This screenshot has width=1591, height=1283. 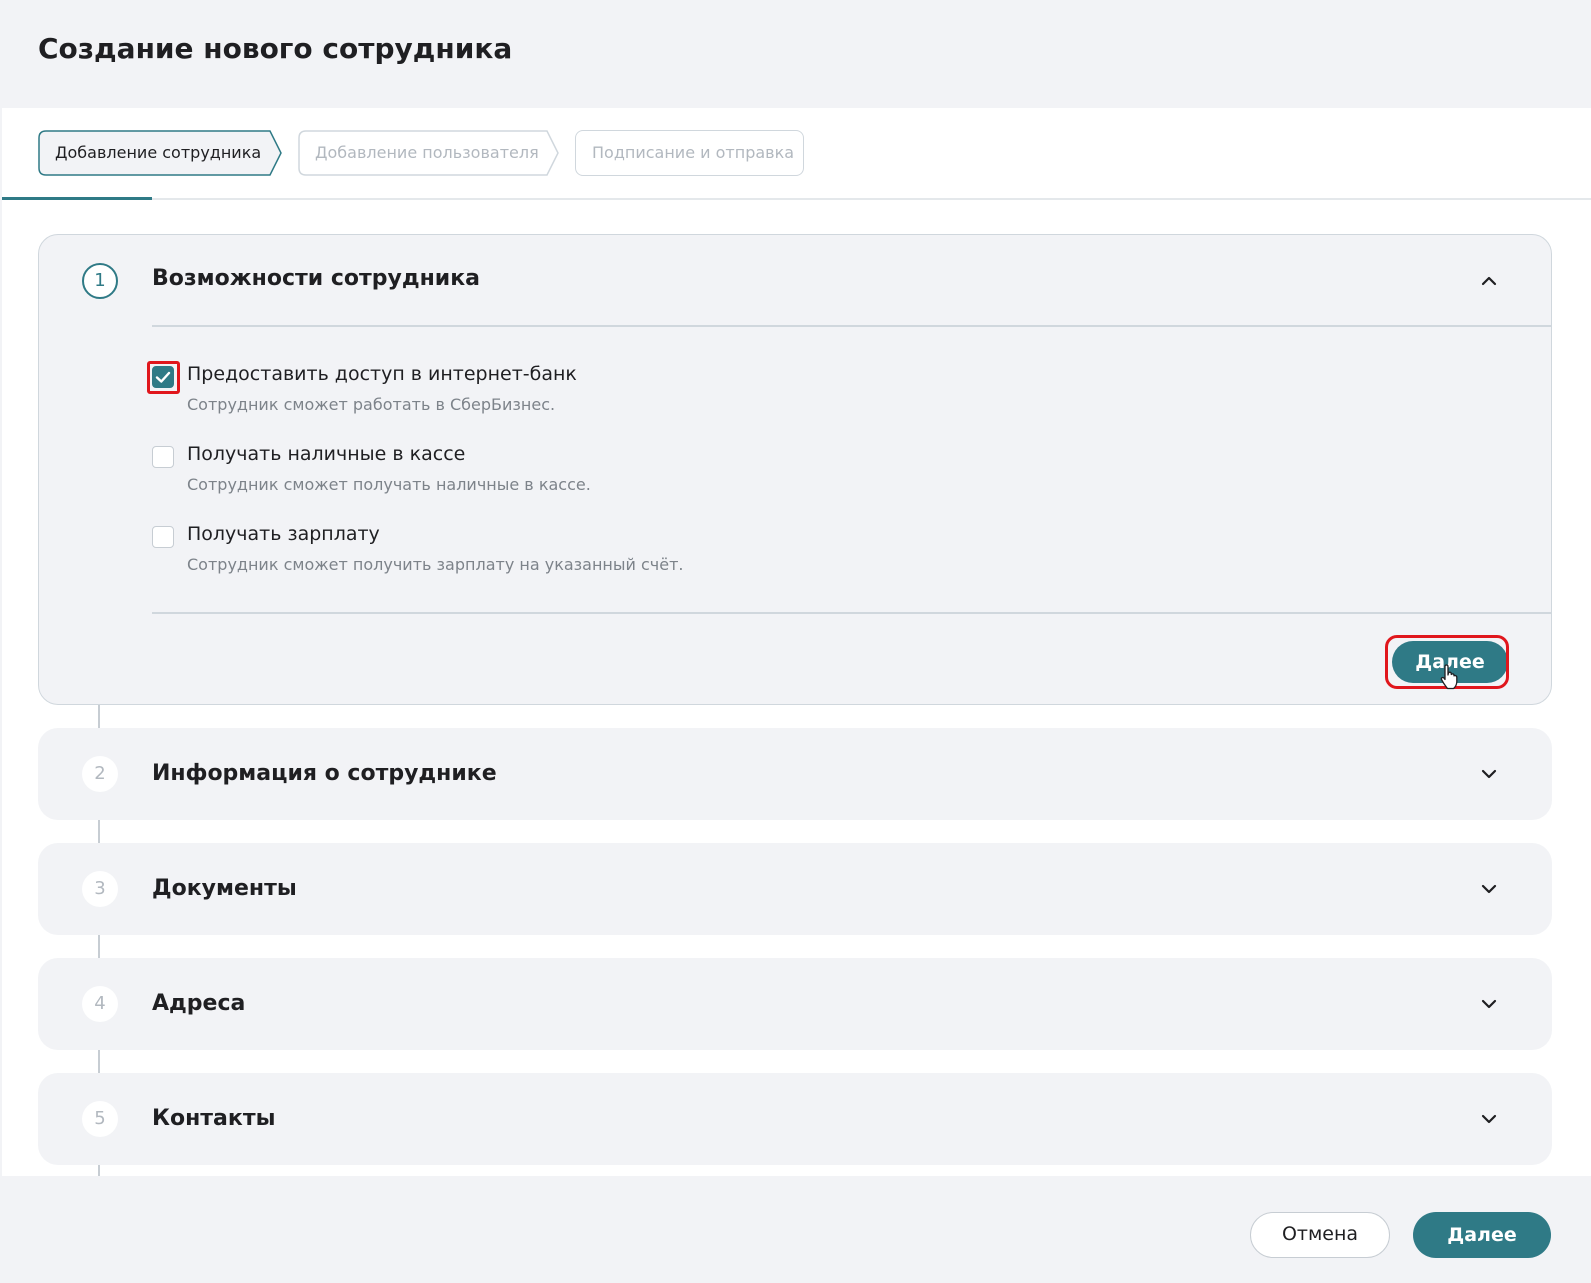 I want to click on section-number-badge: 5, so click(x=100, y=1119).